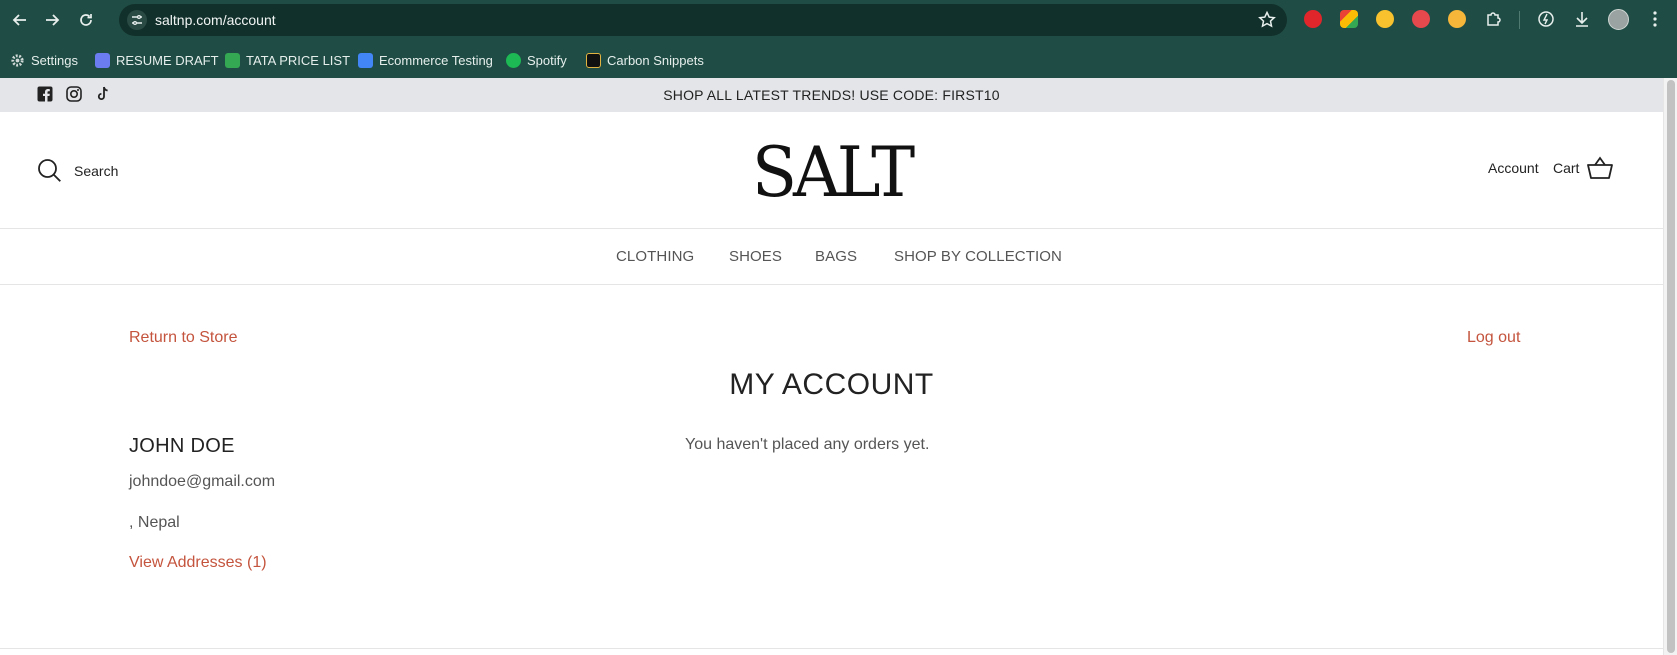 Image resolution: width=1677 pixels, height=655 pixels. Describe the element at coordinates (807, 444) in the screenshot. I see `orders-empty-message: You haven't placed any orders yet.` at that location.